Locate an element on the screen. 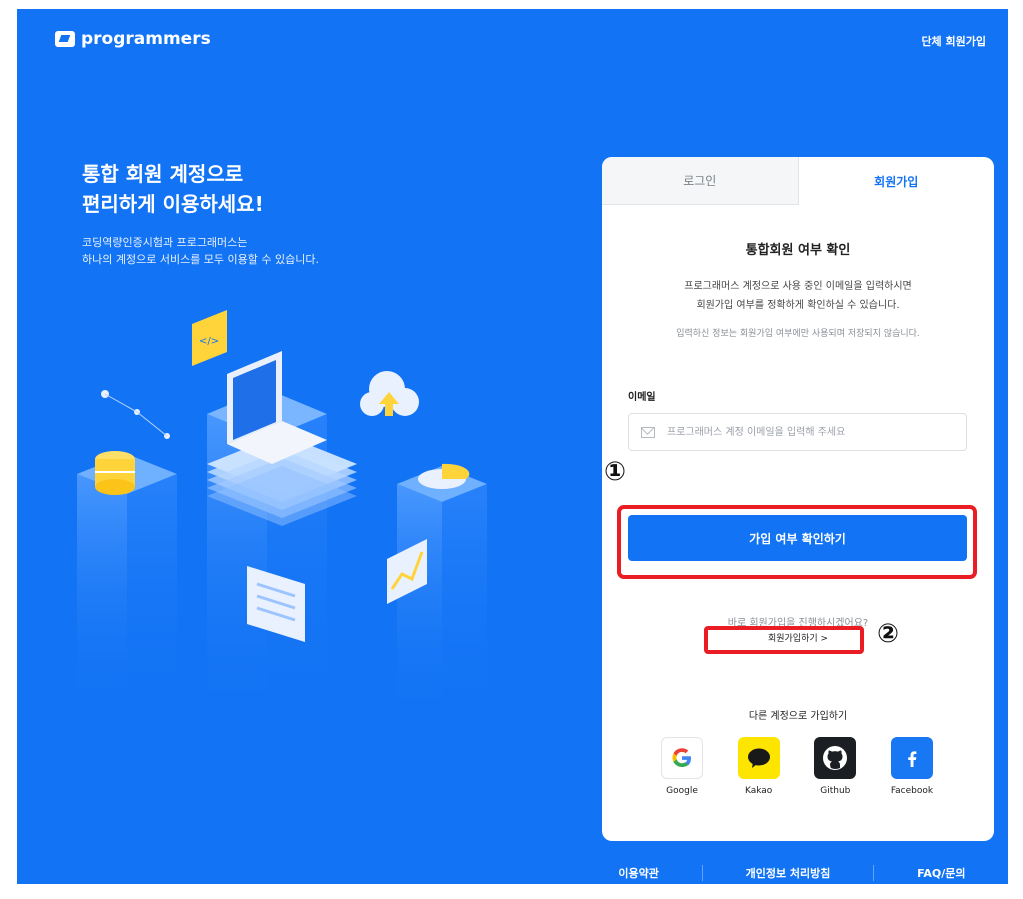 The image size is (1023, 899). auth-tabs: 로그인 회원가입 is located at coordinates (798, 181).